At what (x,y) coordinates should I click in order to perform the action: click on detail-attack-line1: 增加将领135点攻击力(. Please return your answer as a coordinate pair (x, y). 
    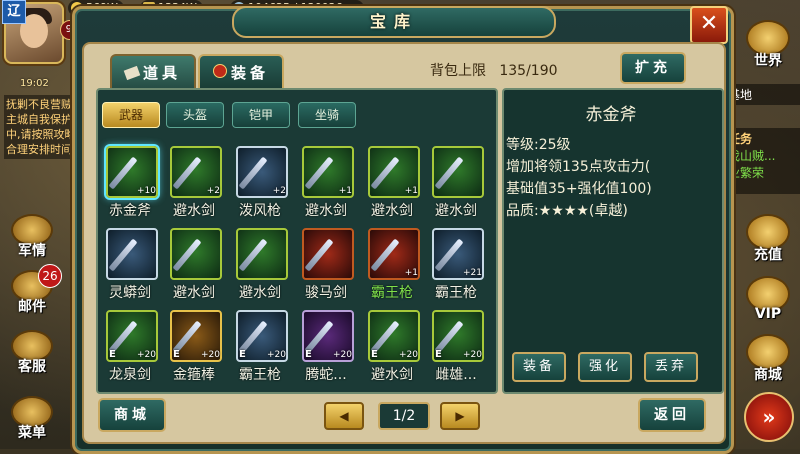
    Looking at the image, I should click on (578, 167).